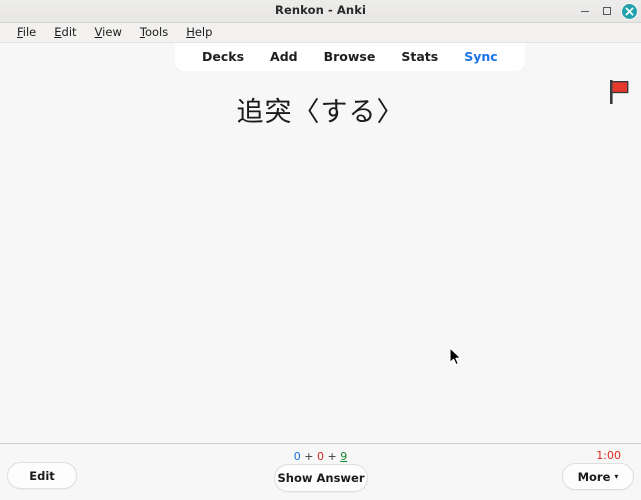 This screenshot has height=500, width=641. I want to click on nav-bar: Decks Add Browse Stats Sync, so click(350, 57).